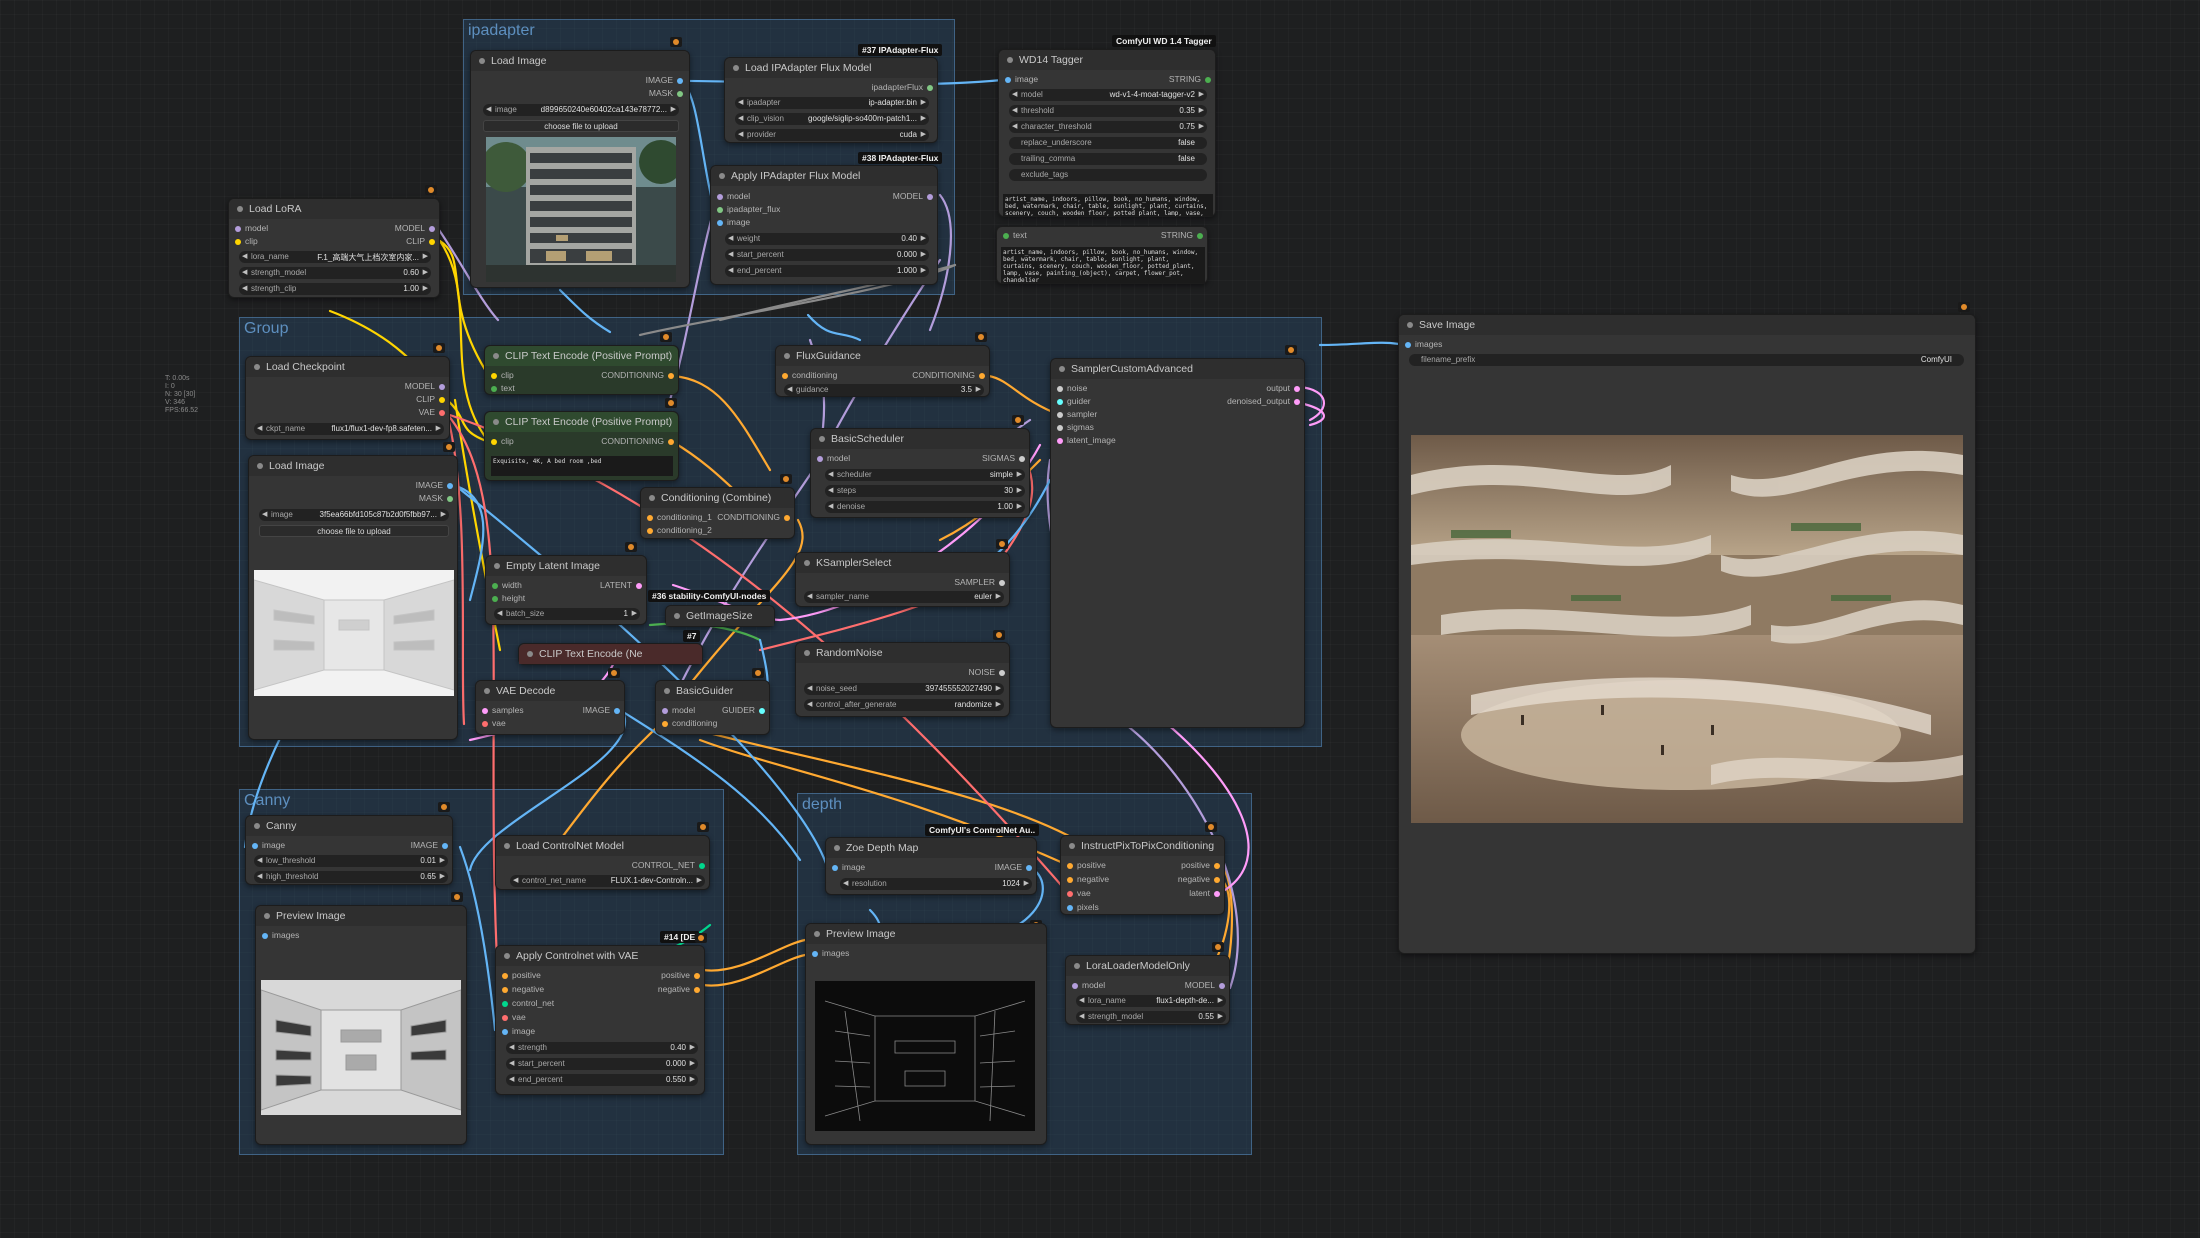 This screenshot has width=2200, height=1238. I want to click on output-denoised: denoised_output, so click(1263, 401).